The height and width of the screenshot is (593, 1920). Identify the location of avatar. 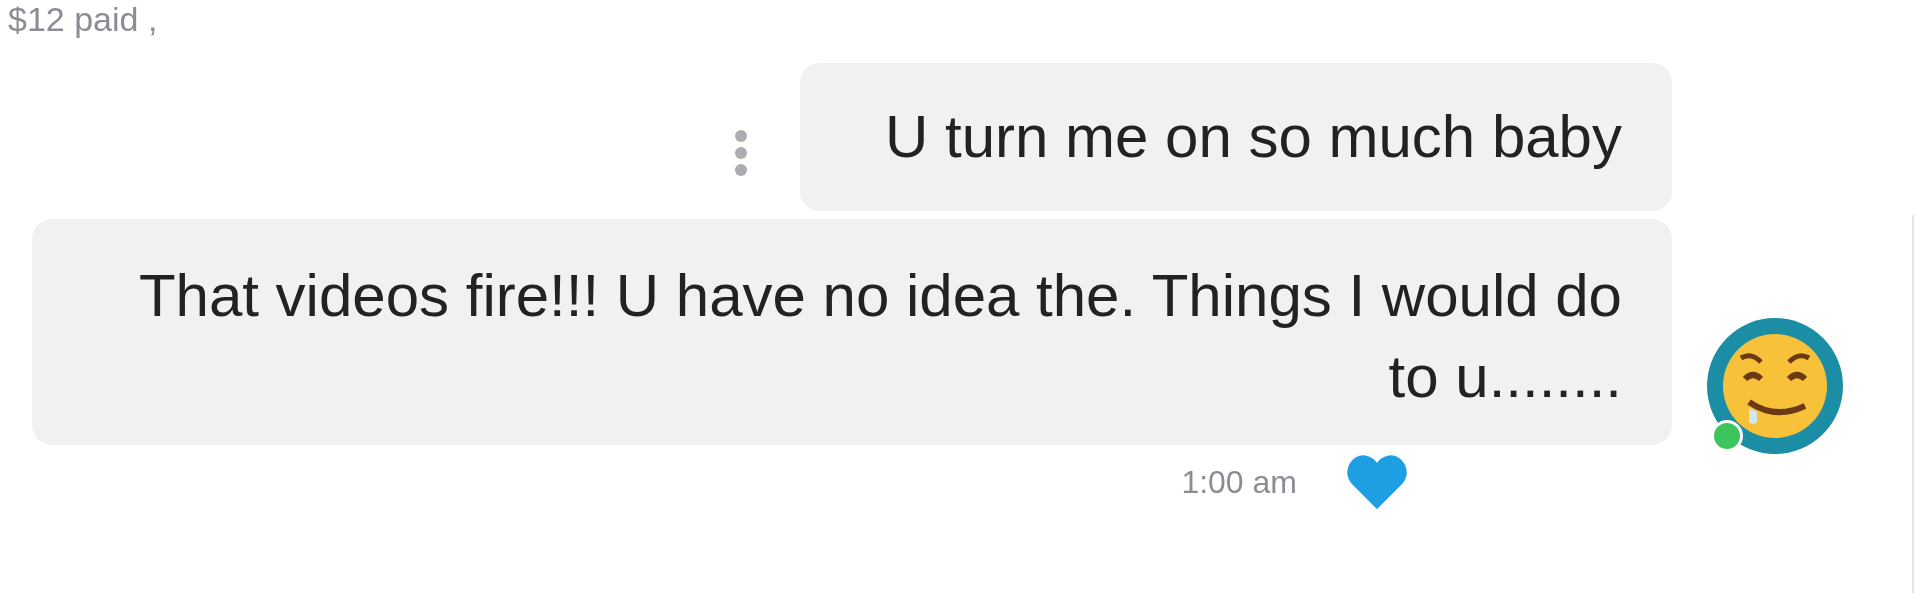
(1775, 386).